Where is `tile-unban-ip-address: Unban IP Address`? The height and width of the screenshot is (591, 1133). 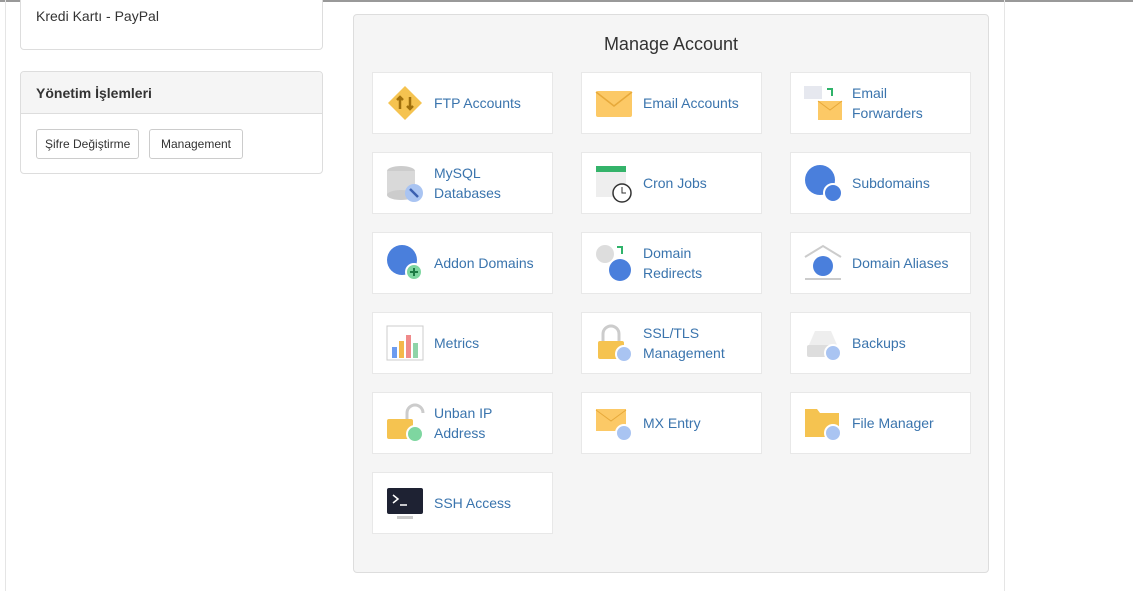 tile-unban-ip-address: Unban IP Address is located at coordinates (462, 423).